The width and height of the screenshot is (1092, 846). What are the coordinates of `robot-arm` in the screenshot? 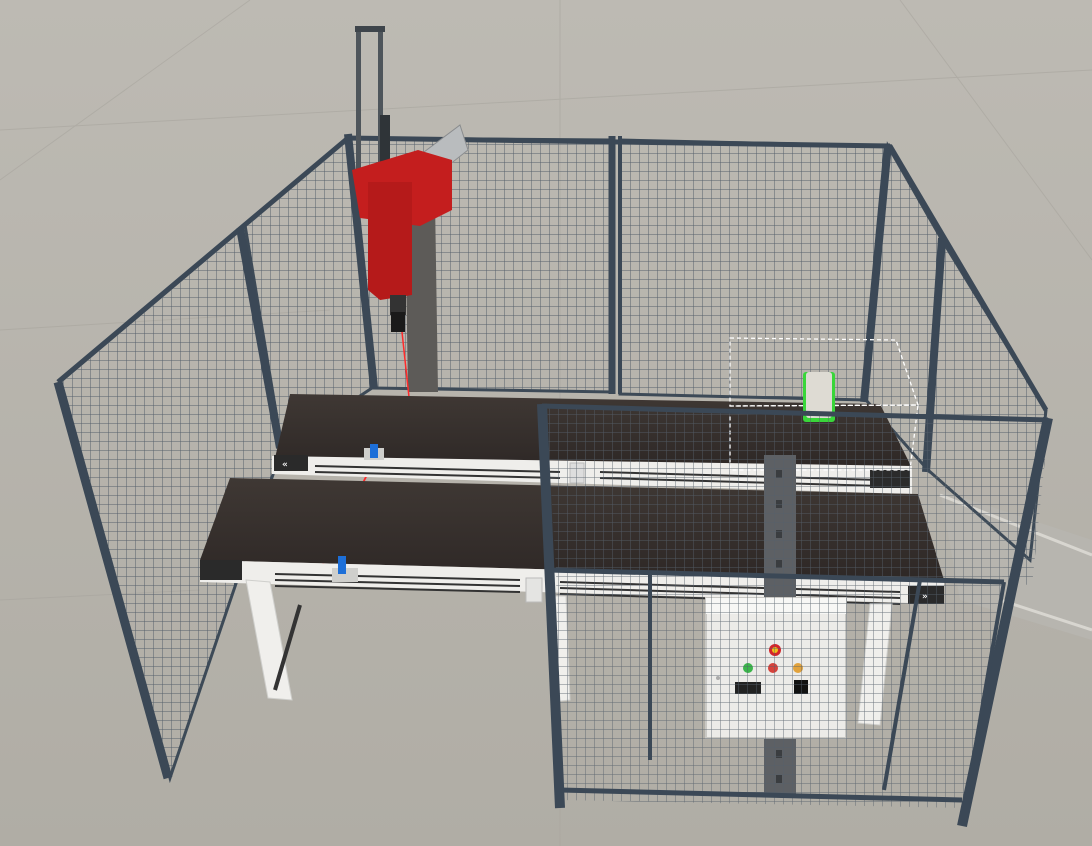 It's located at (390, 241).